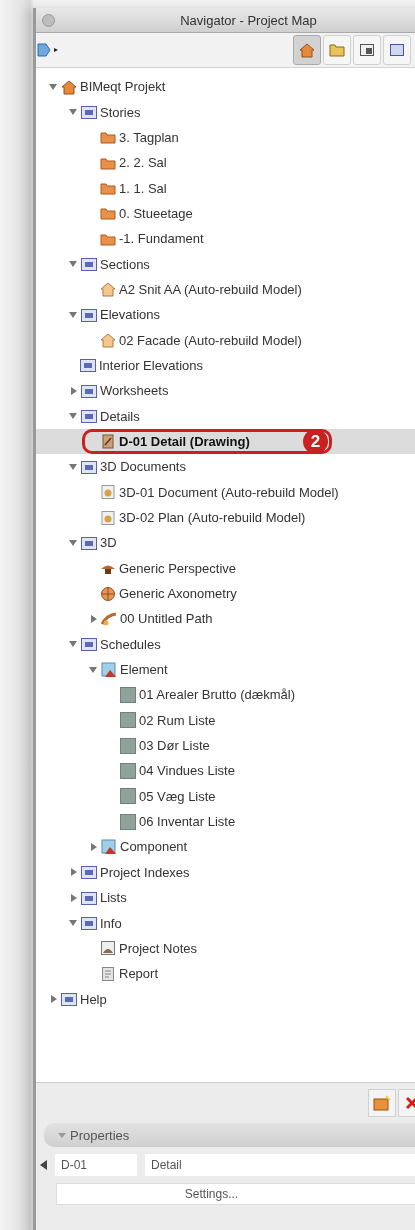  Describe the element at coordinates (225, 87) in the screenshot. I see `tree-item: BIMeqt Projekt` at that location.